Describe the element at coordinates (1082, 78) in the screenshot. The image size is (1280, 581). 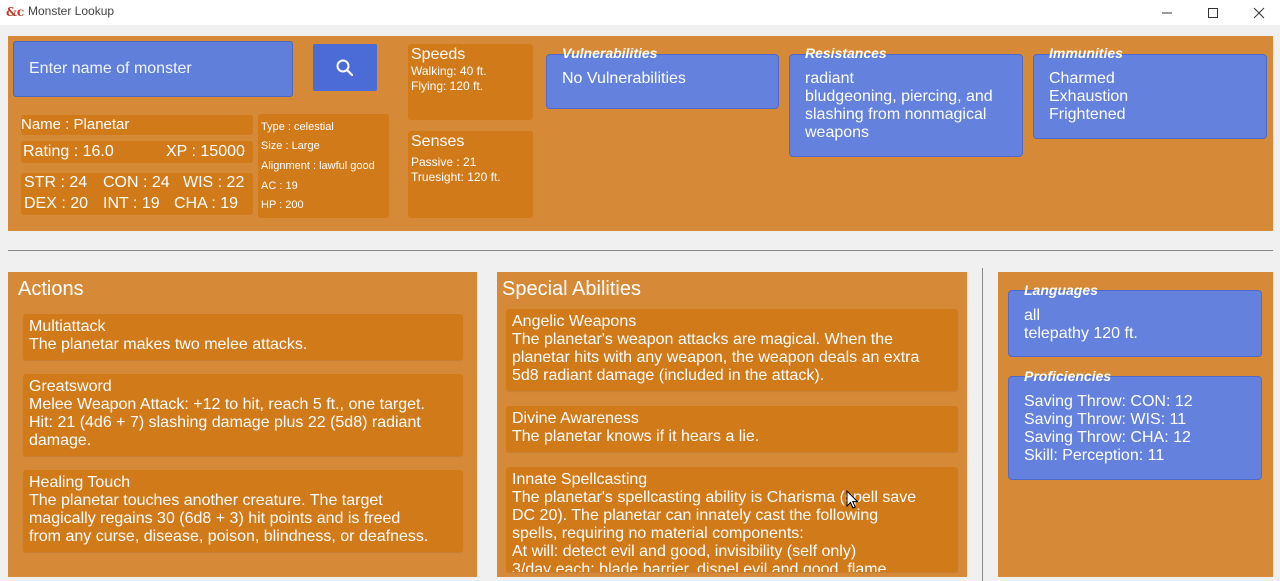
I see `immunity-line: Charmed` at that location.